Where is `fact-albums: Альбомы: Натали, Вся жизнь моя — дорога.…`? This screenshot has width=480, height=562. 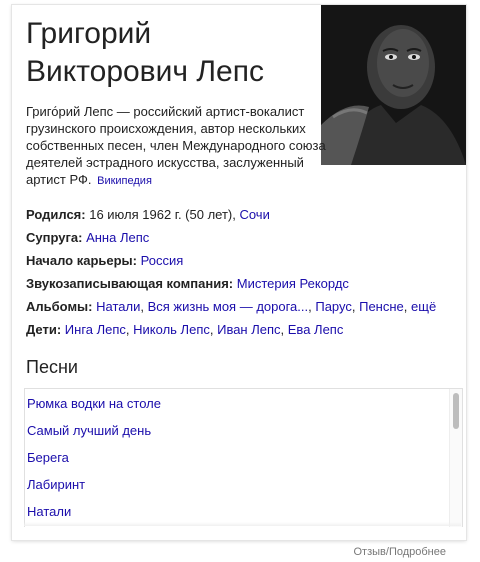 fact-albums: Альбомы: Натали, Вся жизнь моя — дорога.… is located at coordinates (241, 306).